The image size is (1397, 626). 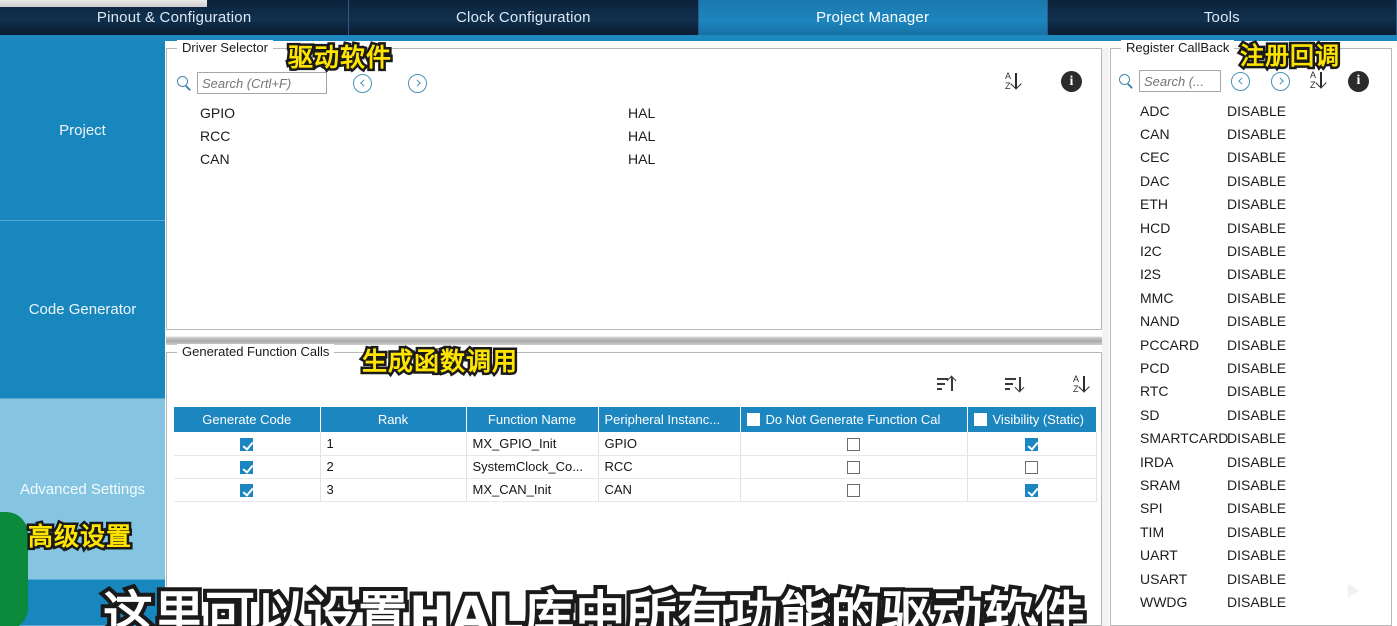 I want to click on header-checkbox-do-not-generate, so click(x=753, y=419).